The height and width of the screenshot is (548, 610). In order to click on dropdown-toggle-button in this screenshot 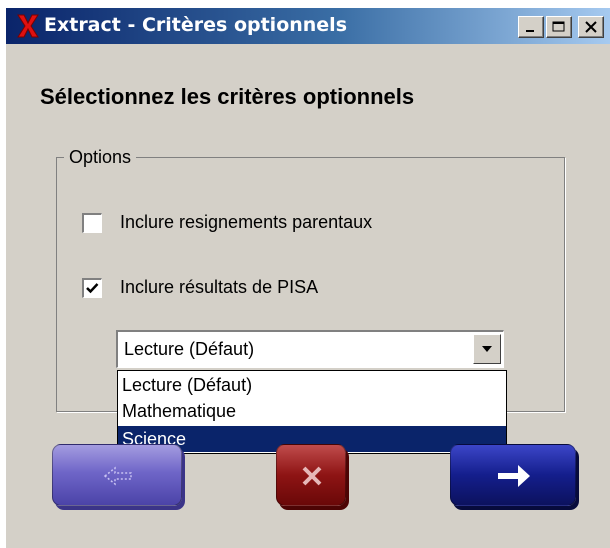, I will do `click(487, 349)`.